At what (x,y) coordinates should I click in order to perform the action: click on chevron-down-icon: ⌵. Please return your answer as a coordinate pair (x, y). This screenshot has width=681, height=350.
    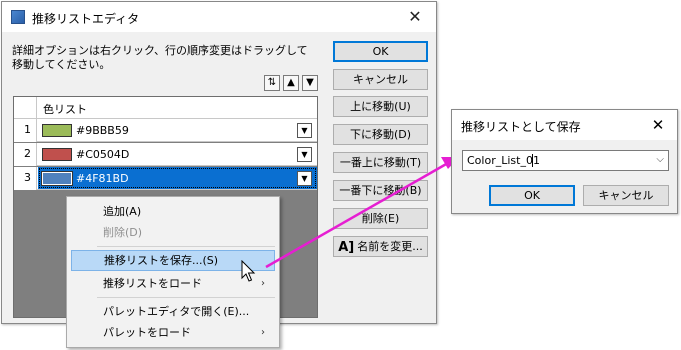
    Looking at the image, I should click on (660, 159).